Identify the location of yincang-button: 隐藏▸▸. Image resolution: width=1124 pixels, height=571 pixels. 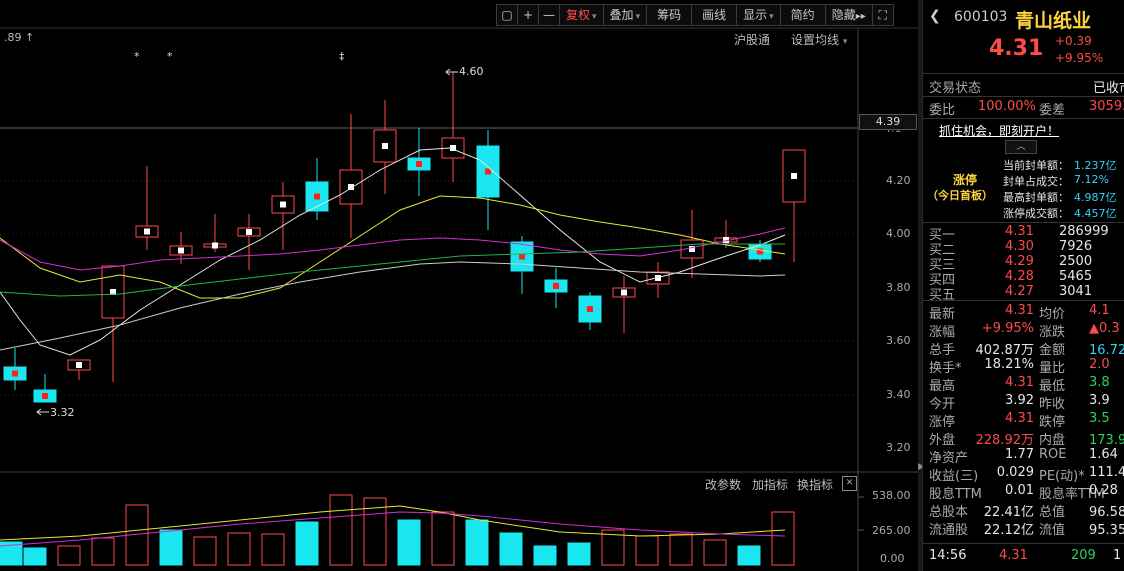
(848, 15).